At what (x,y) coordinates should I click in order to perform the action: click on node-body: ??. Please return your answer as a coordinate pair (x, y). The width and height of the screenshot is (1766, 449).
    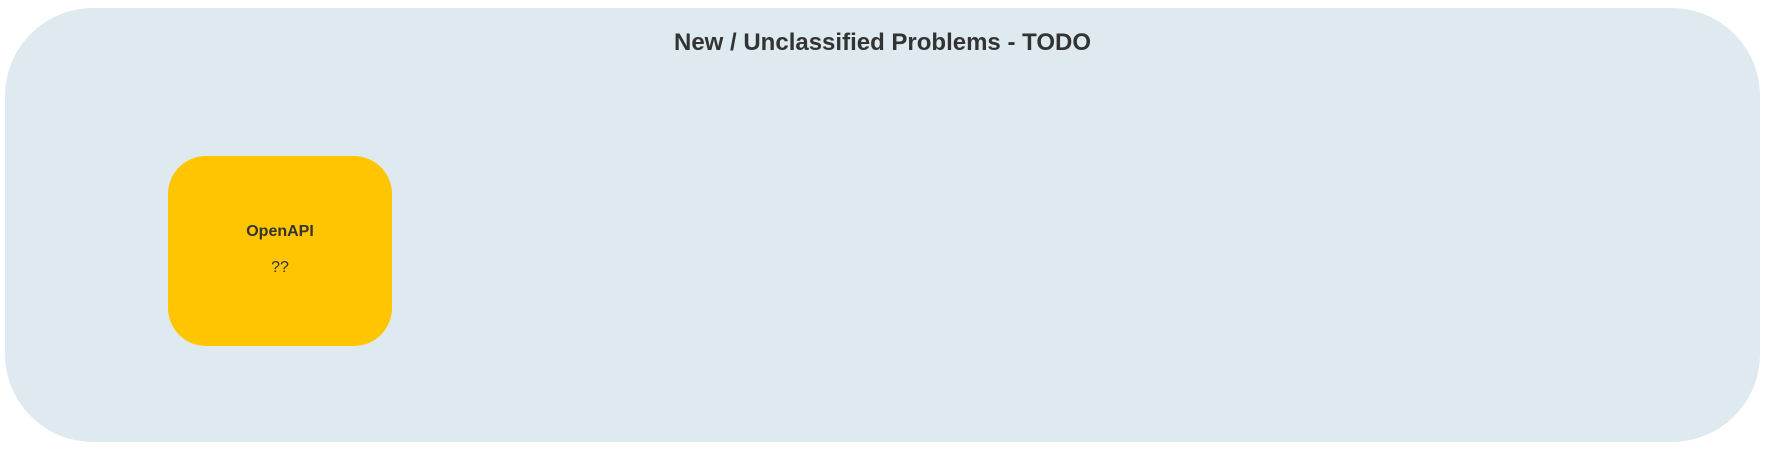
    Looking at the image, I should click on (280, 267).